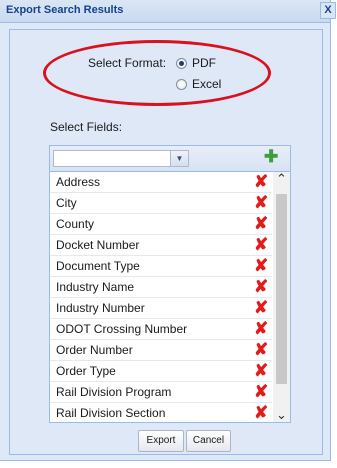  I want to click on list-item: Industry Name ✘, so click(161, 287).